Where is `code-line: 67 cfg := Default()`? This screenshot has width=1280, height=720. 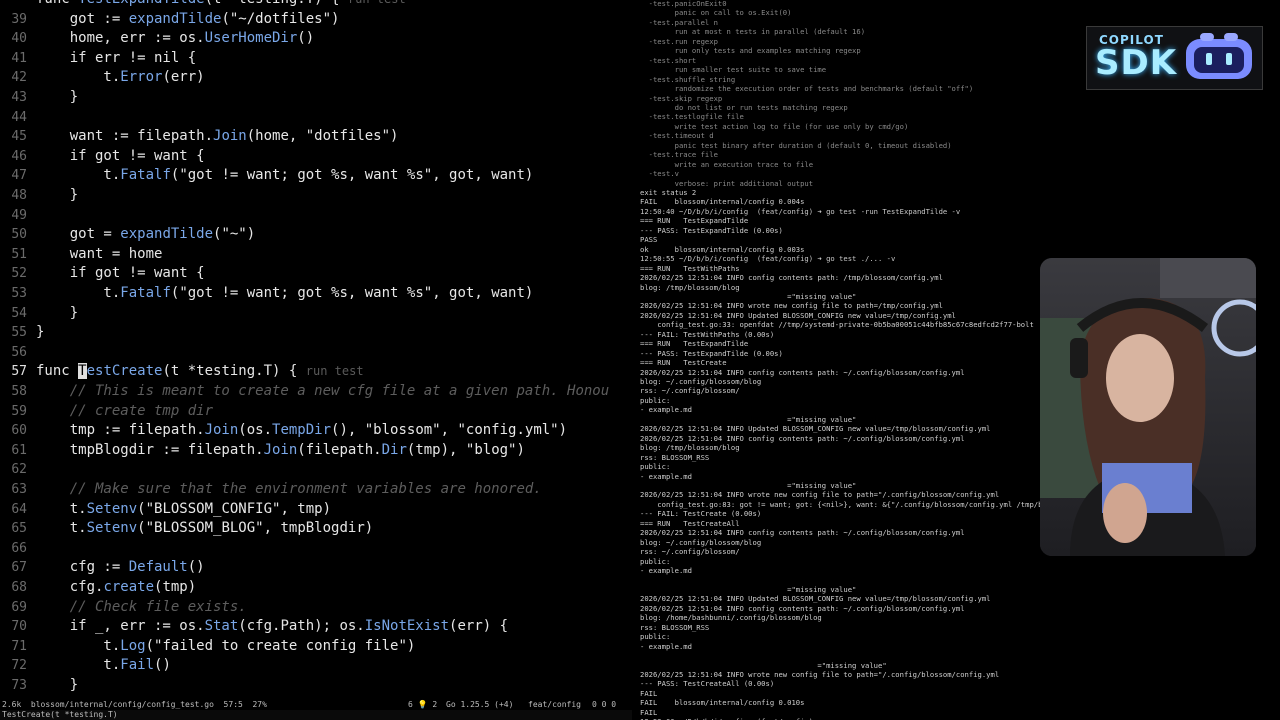 code-line: 67 cfg := Default() is located at coordinates (316, 568).